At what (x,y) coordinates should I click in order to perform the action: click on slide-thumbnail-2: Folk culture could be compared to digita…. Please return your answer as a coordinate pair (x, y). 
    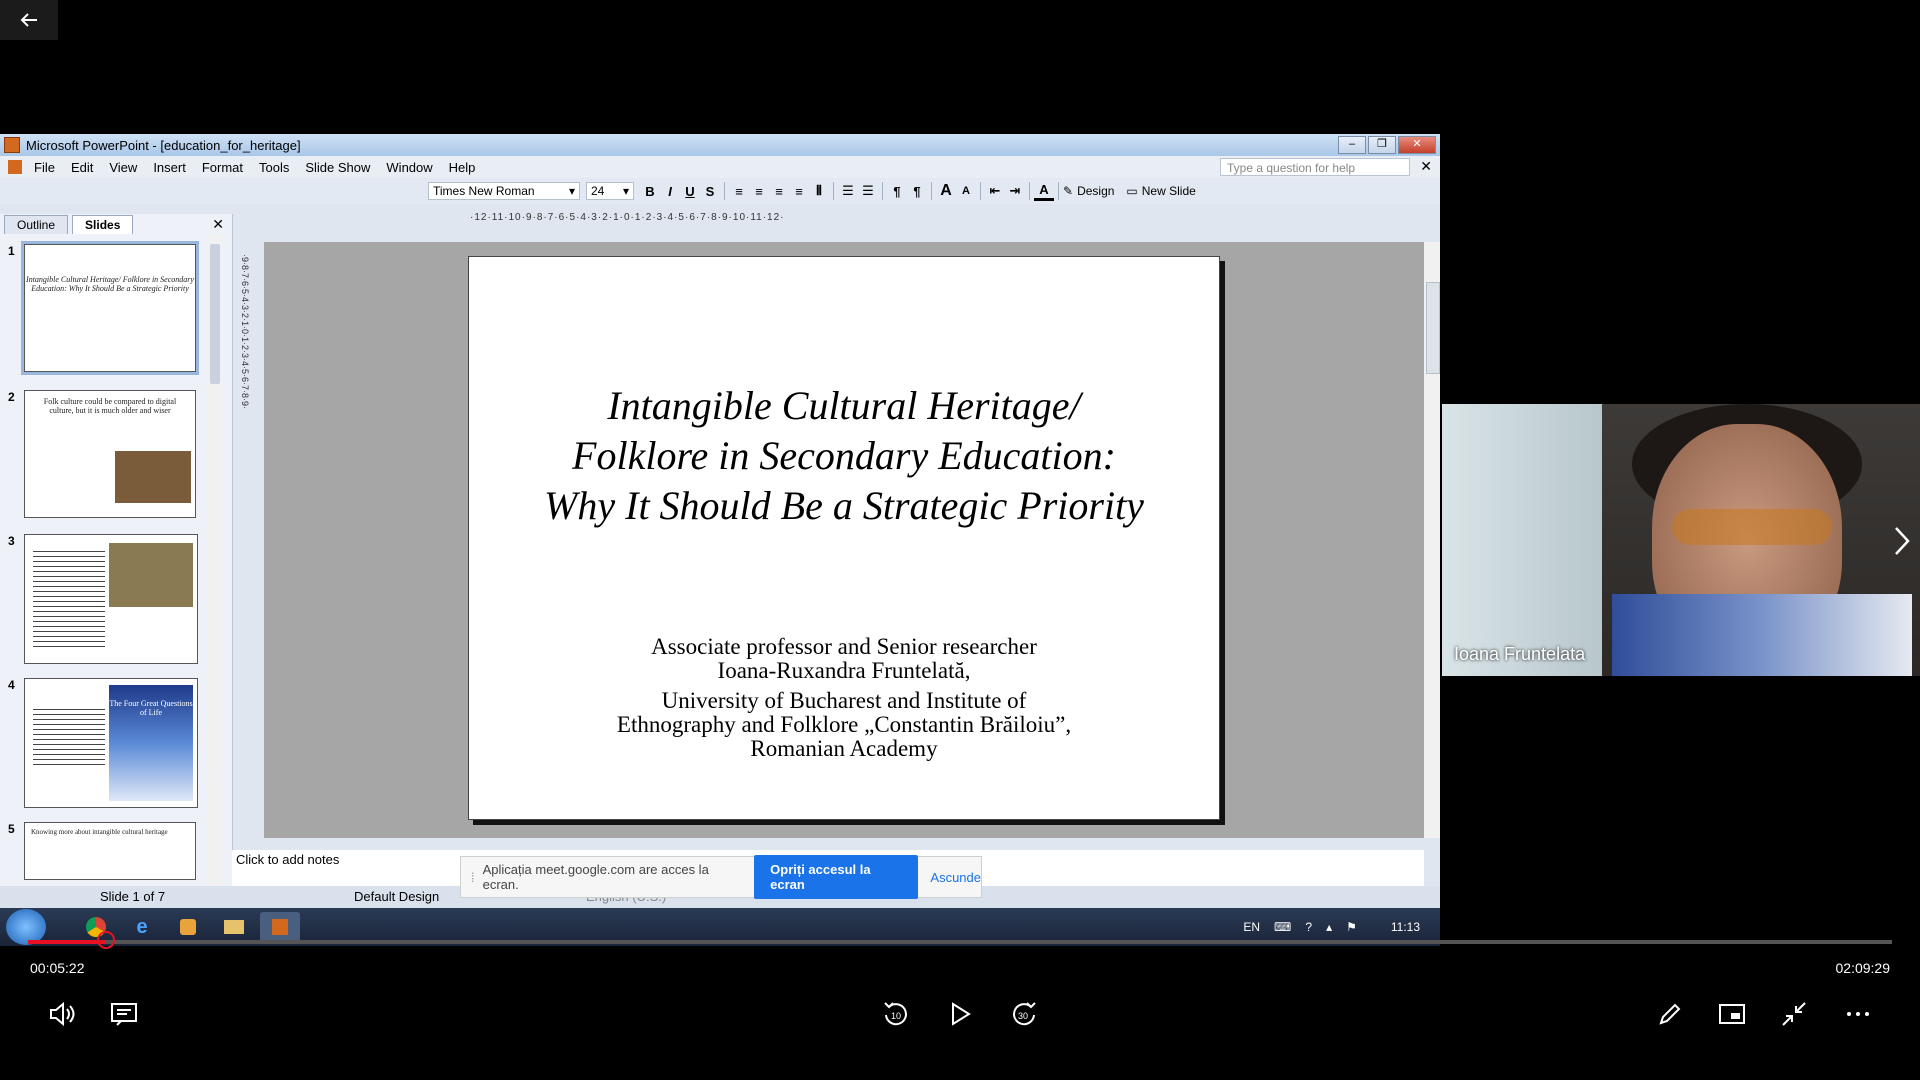
    Looking at the image, I should click on (110, 454).